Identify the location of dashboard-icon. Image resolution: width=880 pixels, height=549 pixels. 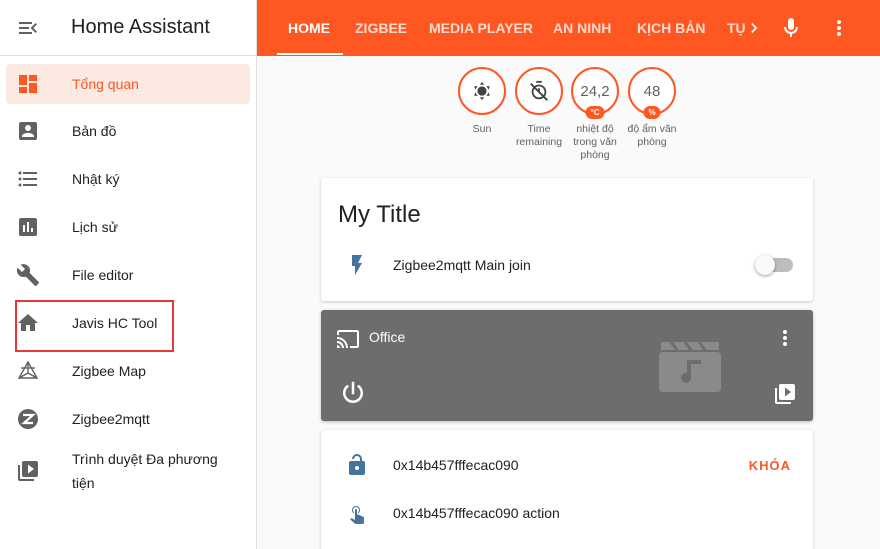
(28, 84).